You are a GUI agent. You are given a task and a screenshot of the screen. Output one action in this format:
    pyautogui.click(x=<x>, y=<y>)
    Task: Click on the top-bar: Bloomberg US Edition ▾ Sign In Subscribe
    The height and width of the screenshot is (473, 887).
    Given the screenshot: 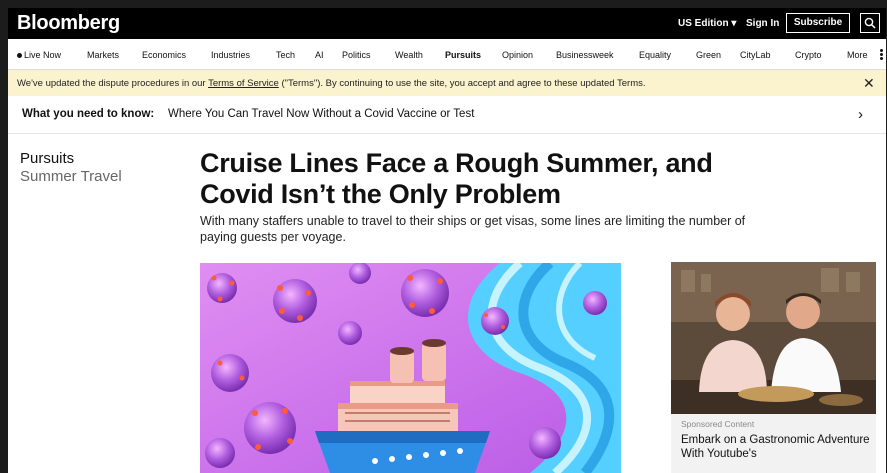 What is the action you would take?
    pyautogui.click(x=447, y=23)
    